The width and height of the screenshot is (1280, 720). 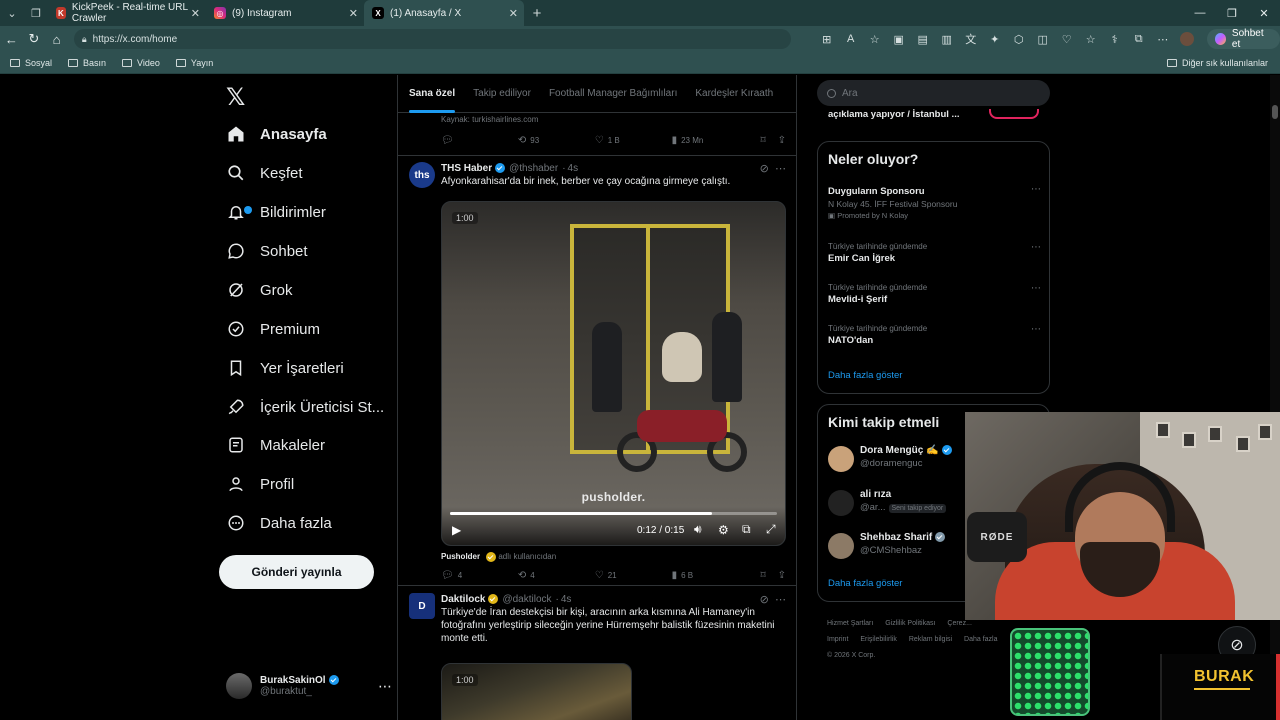 I want to click on account-switcher: BurakSakinOl @buraktut_ ⋯, so click(x=309, y=686).